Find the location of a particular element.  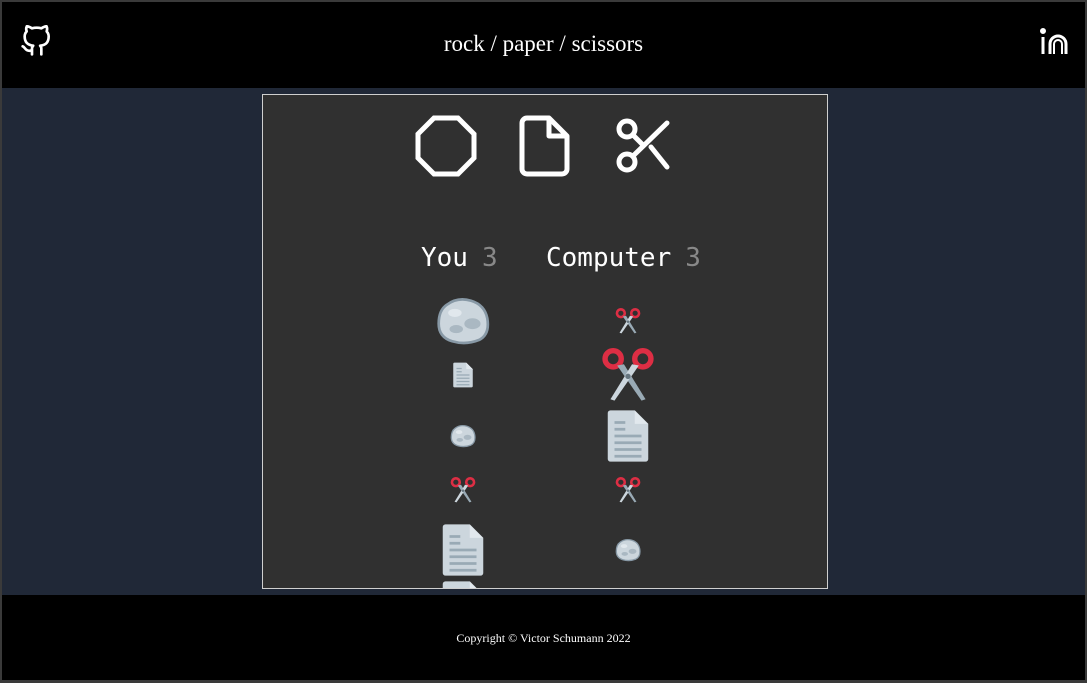

header: rock / paper / scissors is located at coordinates (543, 45).